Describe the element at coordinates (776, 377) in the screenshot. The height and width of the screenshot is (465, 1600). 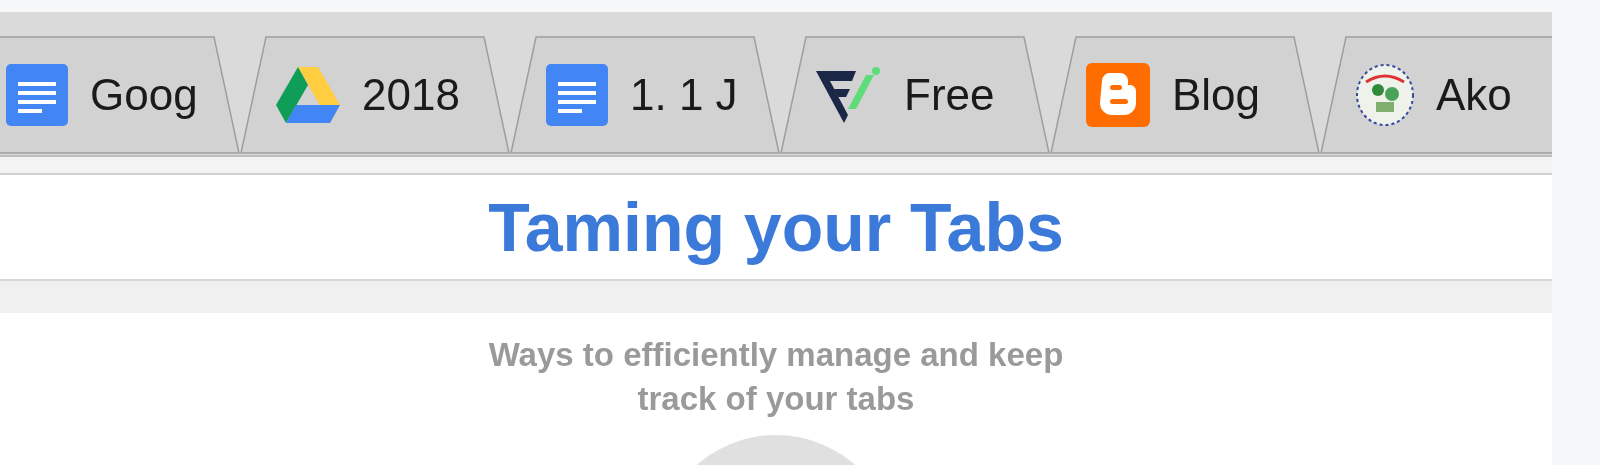
I see `subtitle: Ways to efficiently manage and keep track of your tabs` at that location.